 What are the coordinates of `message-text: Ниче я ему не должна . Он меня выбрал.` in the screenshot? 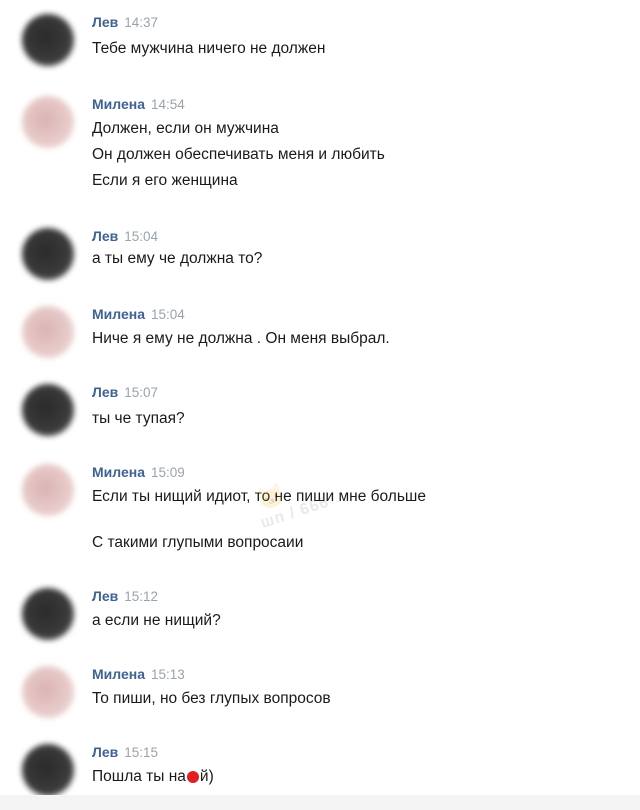 It's located at (241, 338).